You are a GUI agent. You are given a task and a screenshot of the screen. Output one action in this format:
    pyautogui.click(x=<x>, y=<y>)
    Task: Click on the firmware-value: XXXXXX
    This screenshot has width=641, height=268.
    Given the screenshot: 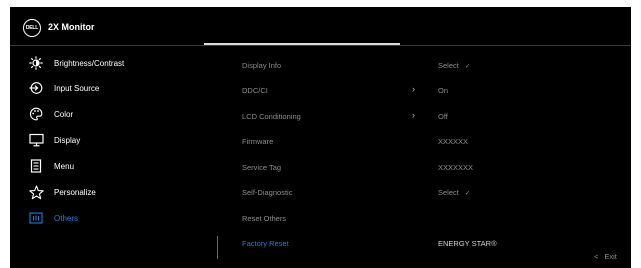 What is the action you would take?
    pyautogui.click(x=453, y=141)
    